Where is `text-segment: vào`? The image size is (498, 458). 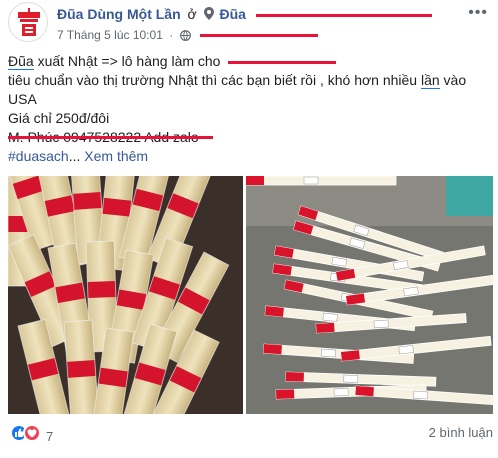
text-segment: vào is located at coordinates (453, 80).